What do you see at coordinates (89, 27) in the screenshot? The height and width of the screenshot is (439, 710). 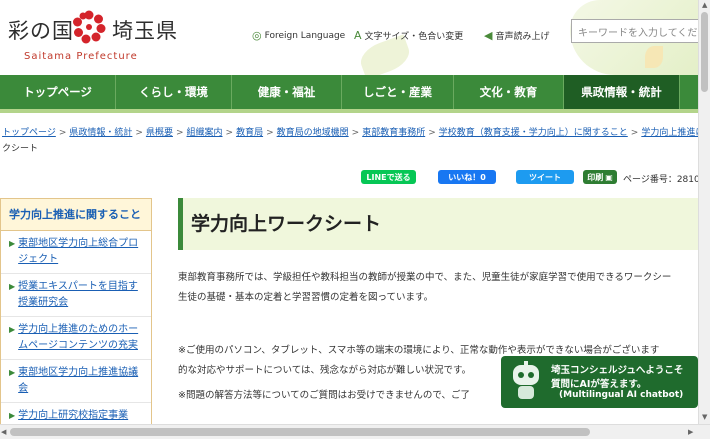 I see `prefecture-emblem-icon` at bounding box center [89, 27].